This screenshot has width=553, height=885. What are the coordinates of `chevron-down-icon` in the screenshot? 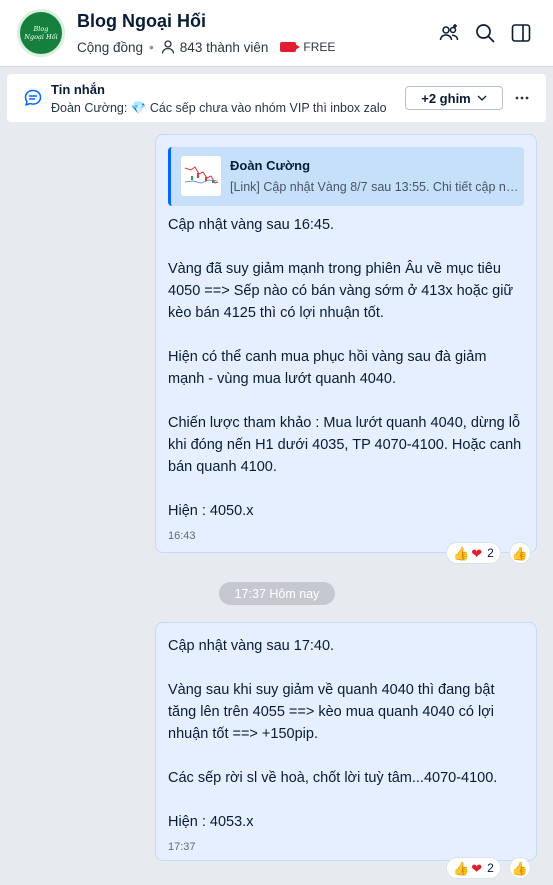 It's located at (482, 98).